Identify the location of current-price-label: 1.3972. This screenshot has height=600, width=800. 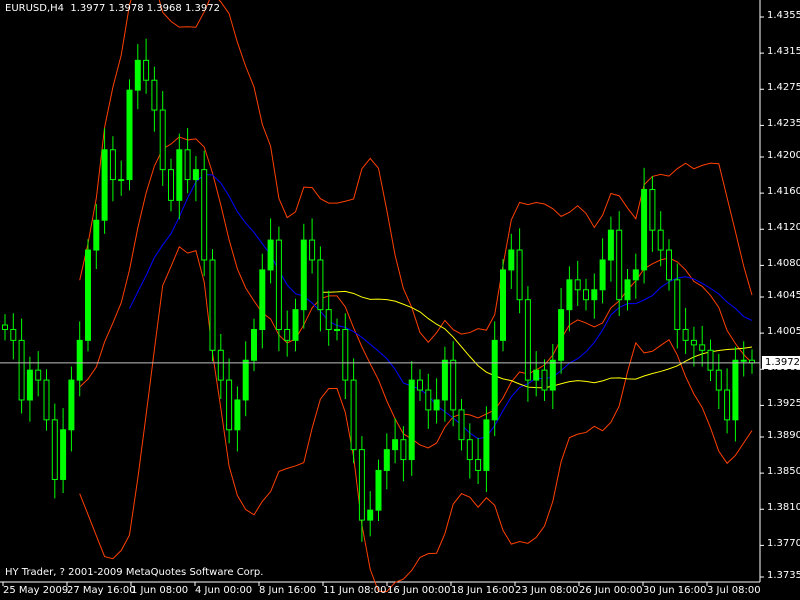
(781, 362).